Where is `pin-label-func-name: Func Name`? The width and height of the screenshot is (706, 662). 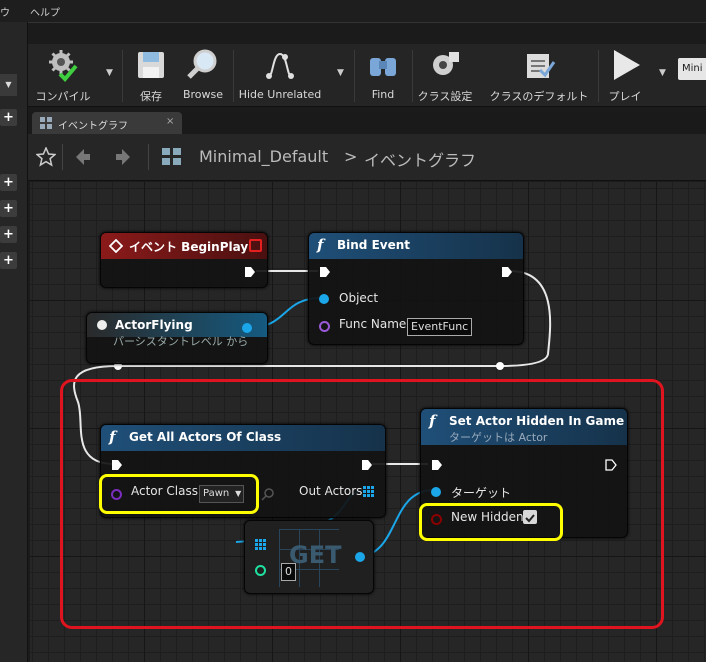 pin-label-func-name: Func Name is located at coordinates (373, 324).